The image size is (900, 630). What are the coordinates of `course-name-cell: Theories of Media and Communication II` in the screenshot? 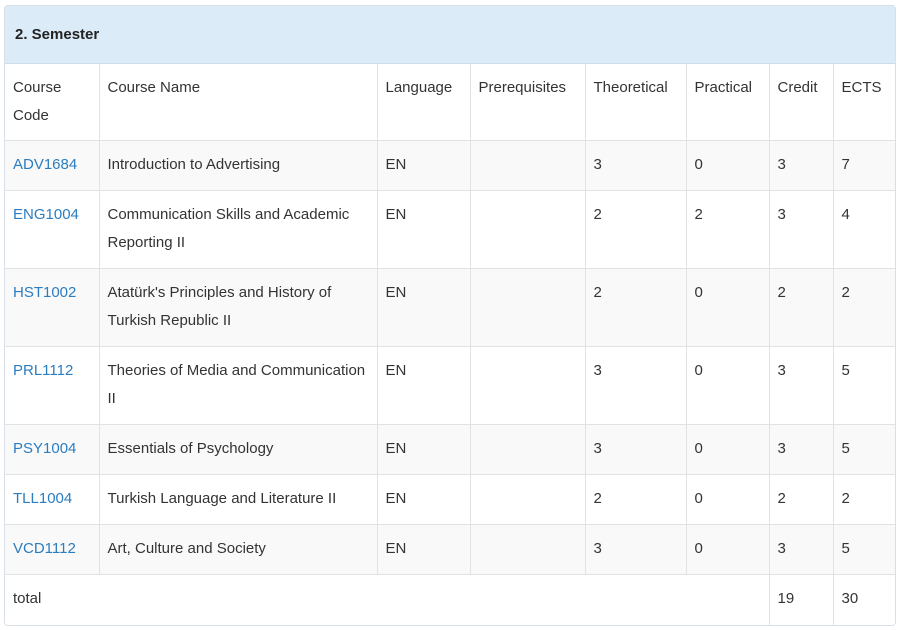 It's located at (238, 385).